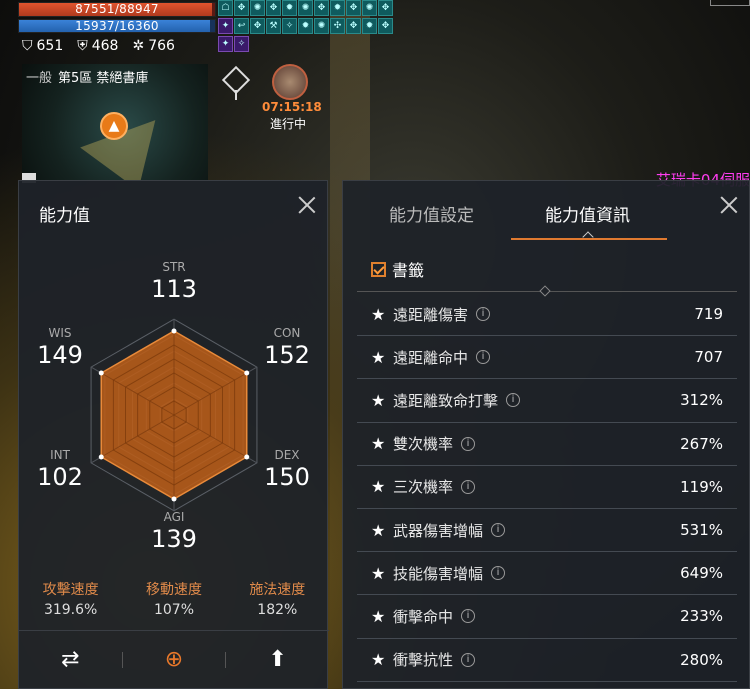 Image resolution: width=750 pixels, height=689 pixels. I want to click on mp-bar: 15937/16360, so click(117, 26).